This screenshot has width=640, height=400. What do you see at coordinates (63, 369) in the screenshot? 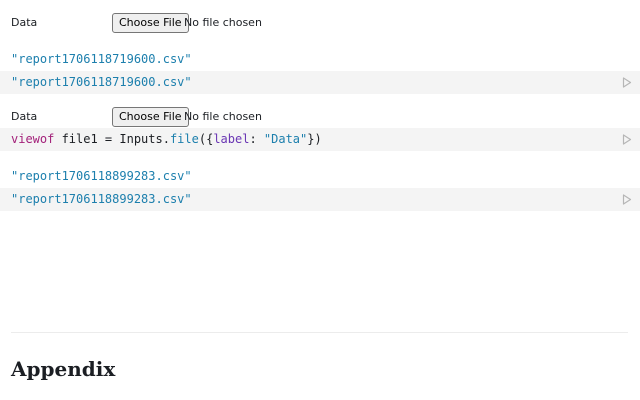
I see `appendix-heading: Appendix` at bounding box center [63, 369].